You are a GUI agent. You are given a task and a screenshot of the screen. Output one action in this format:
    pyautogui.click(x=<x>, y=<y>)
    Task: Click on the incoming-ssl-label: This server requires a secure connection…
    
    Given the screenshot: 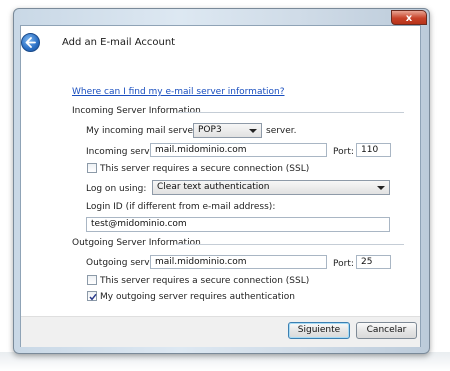 What is the action you would take?
    pyautogui.click(x=205, y=169)
    